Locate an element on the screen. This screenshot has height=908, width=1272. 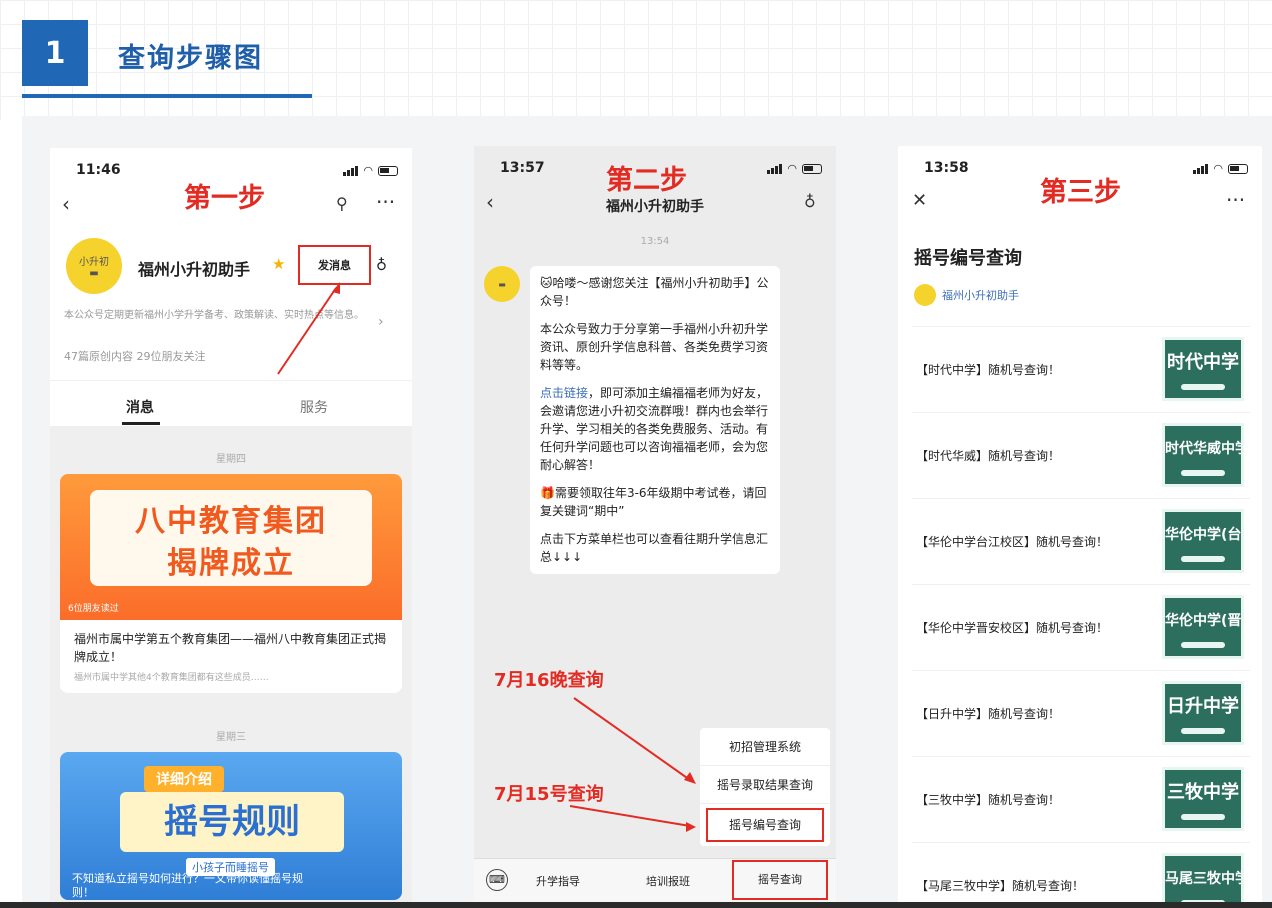
list-item: 【华伦中学晋安校区】随机号查询！ 华伦中学(晋安 is located at coordinates (1081, 627).